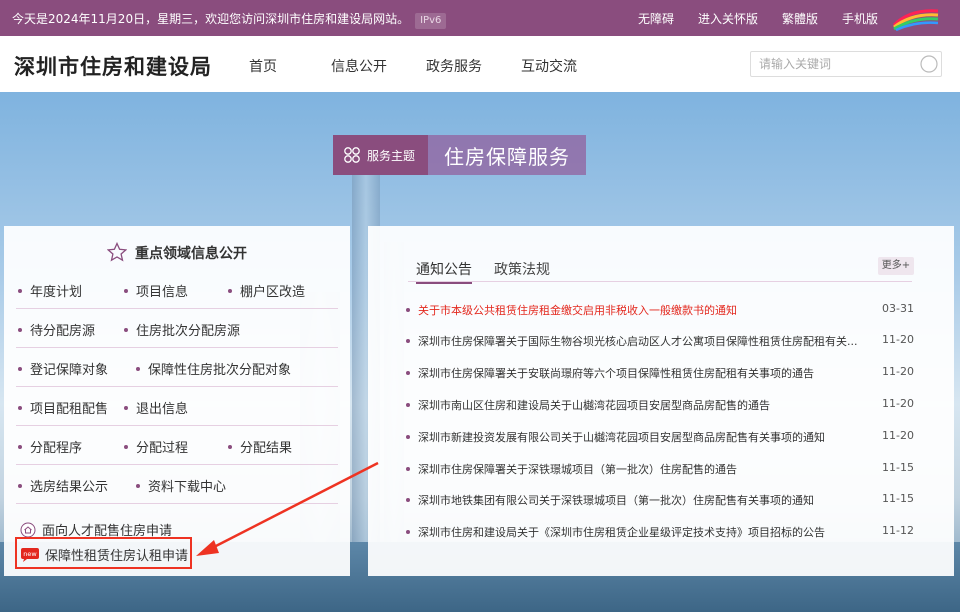 This screenshot has height=612, width=960. What do you see at coordinates (473, 66) in the screenshot?
I see `nav-government-services: 政务服务` at bounding box center [473, 66].